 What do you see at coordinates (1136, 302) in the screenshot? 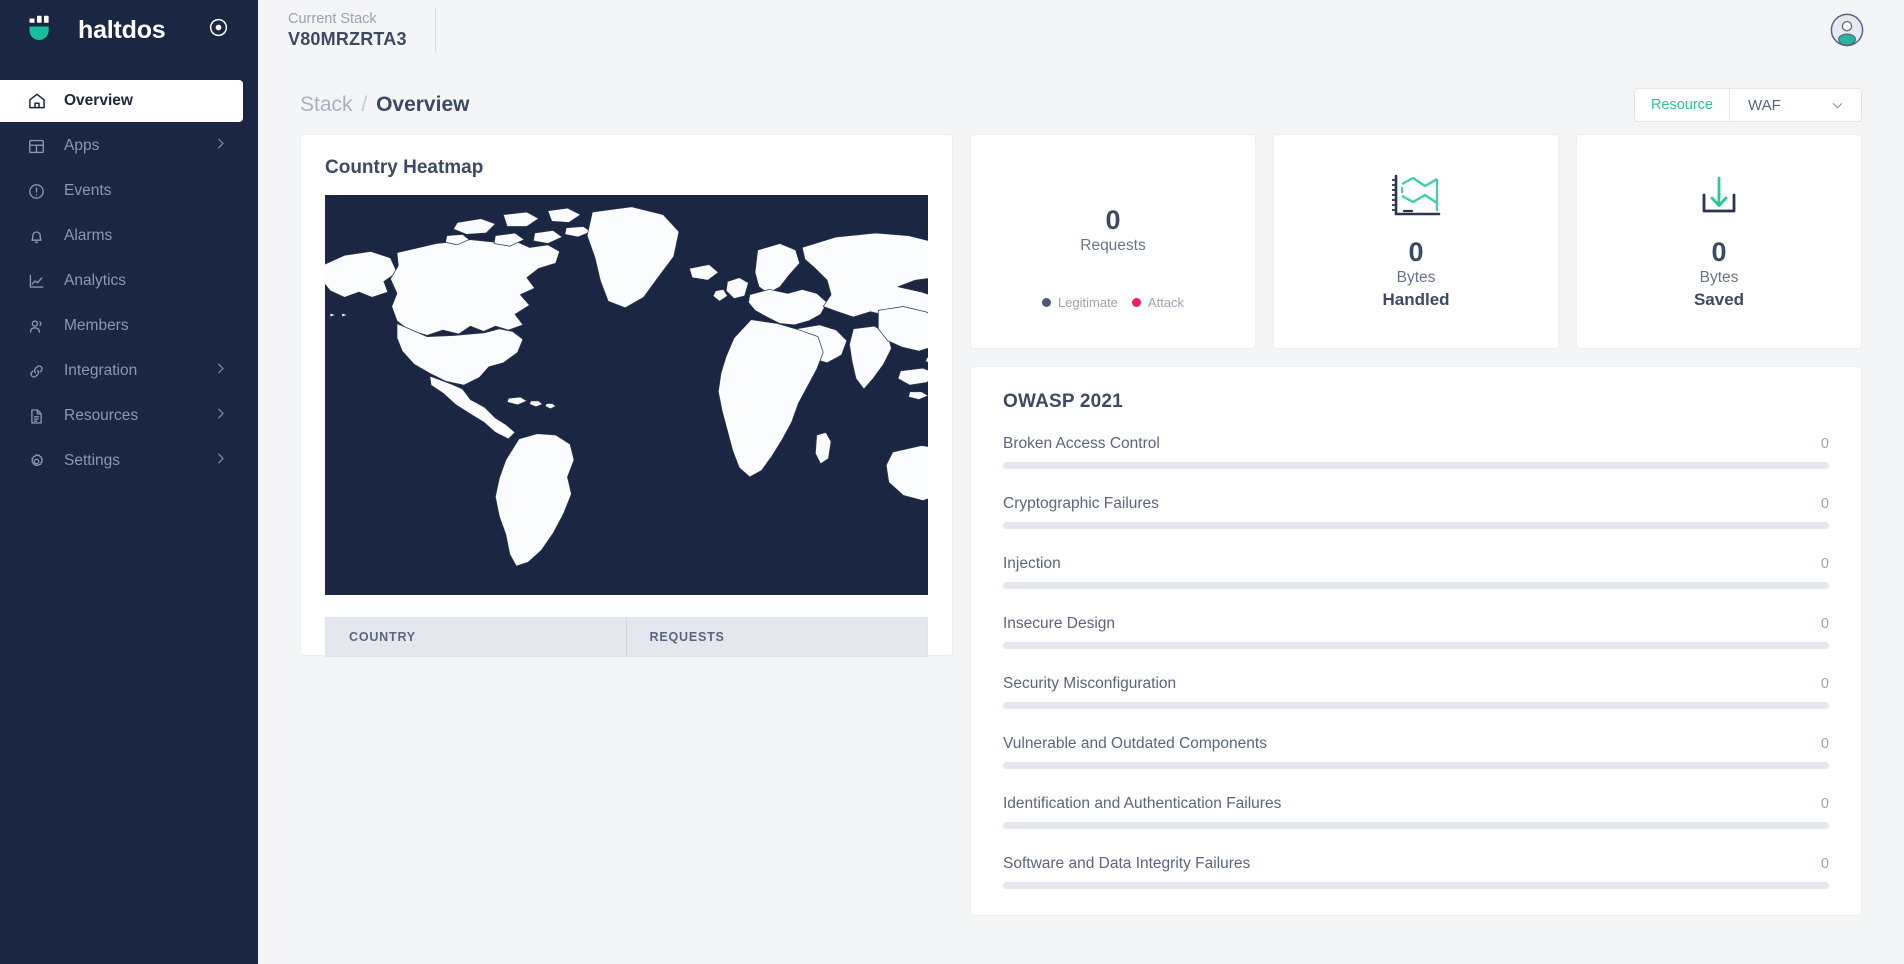
I see `legend-dot-attack` at bounding box center [1136, 302].